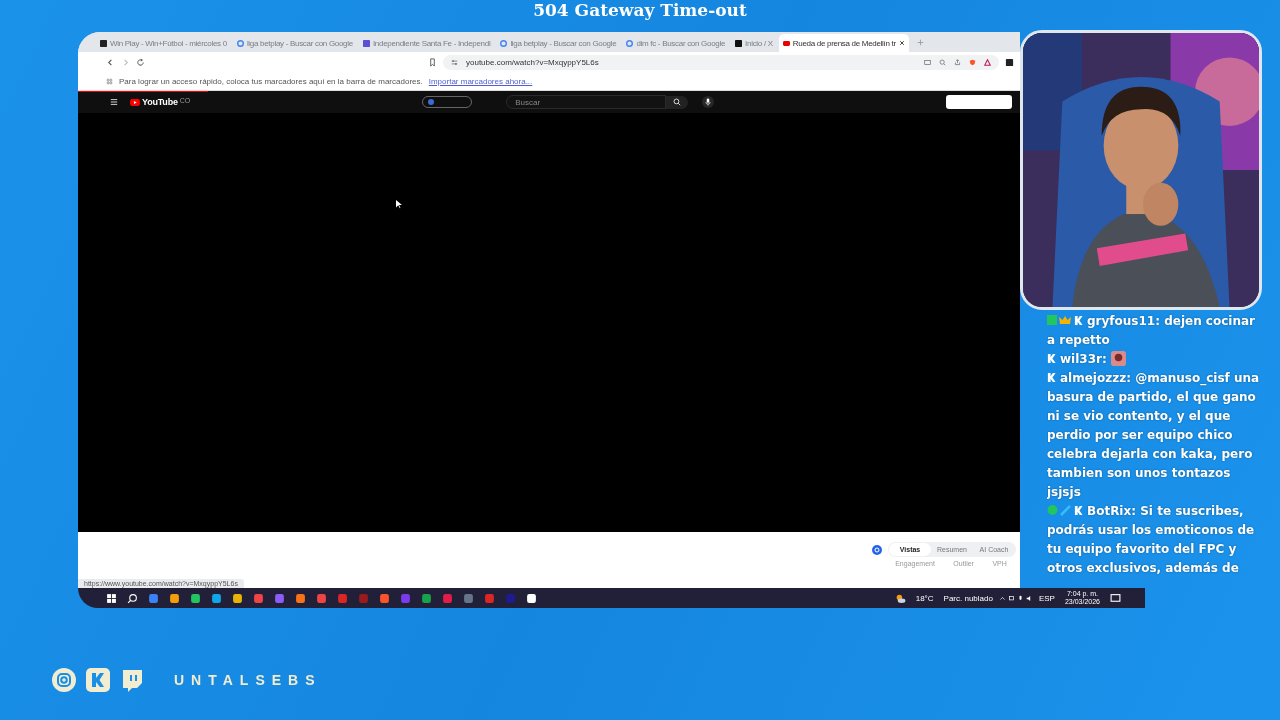 The width and height of the screenshot is (1280, 720). I want to click on network-icon, so click(1011, 598).